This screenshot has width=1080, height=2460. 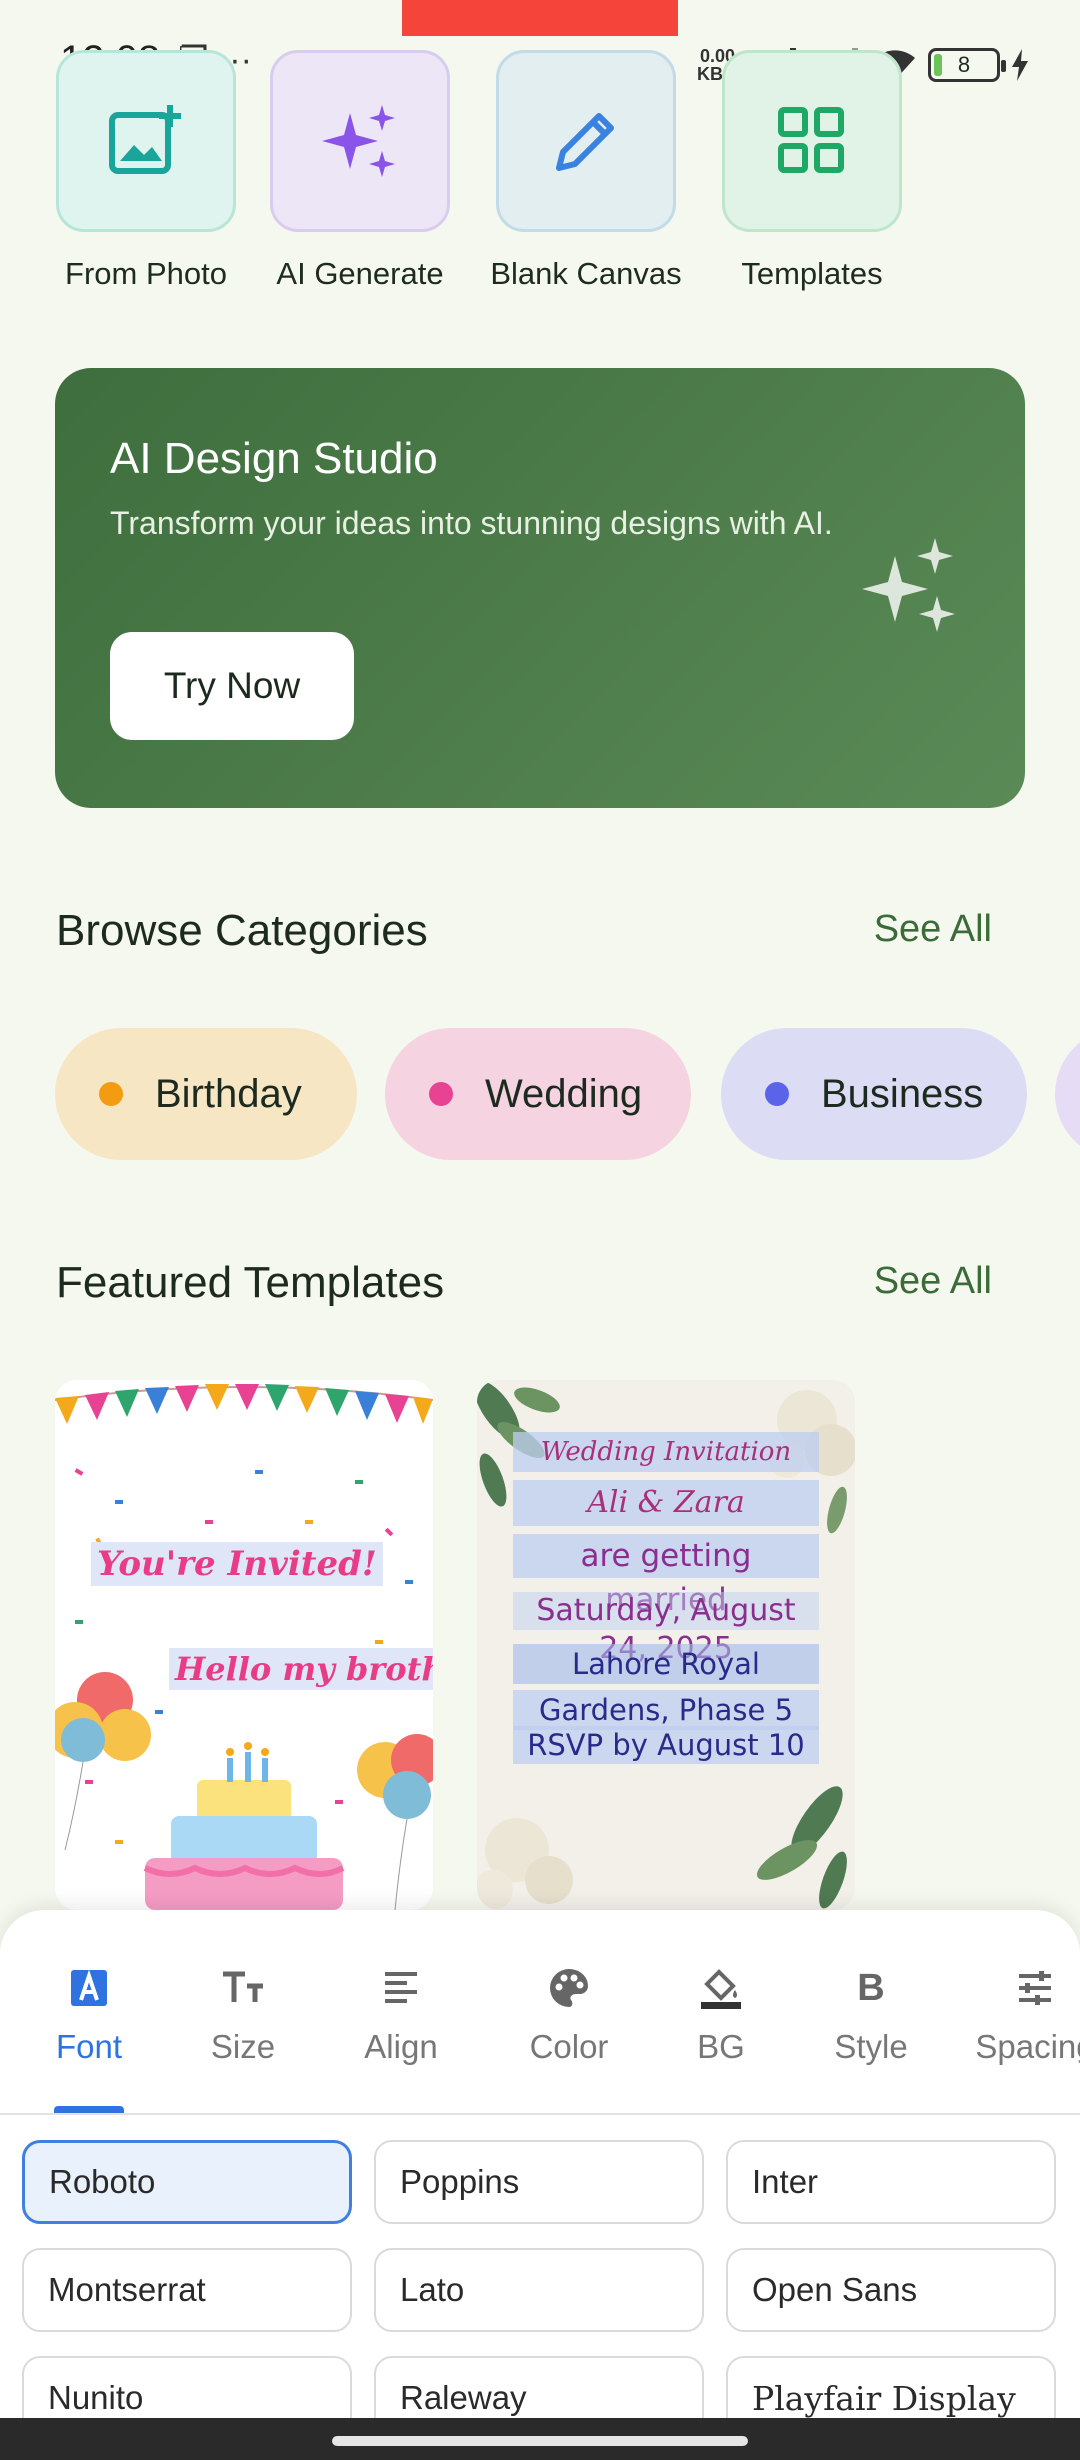 What do you see at coordinates (666, 1503) in the screenshot?
I see `couple-names: Ali & Zara` at bounding box center [666, 1503].